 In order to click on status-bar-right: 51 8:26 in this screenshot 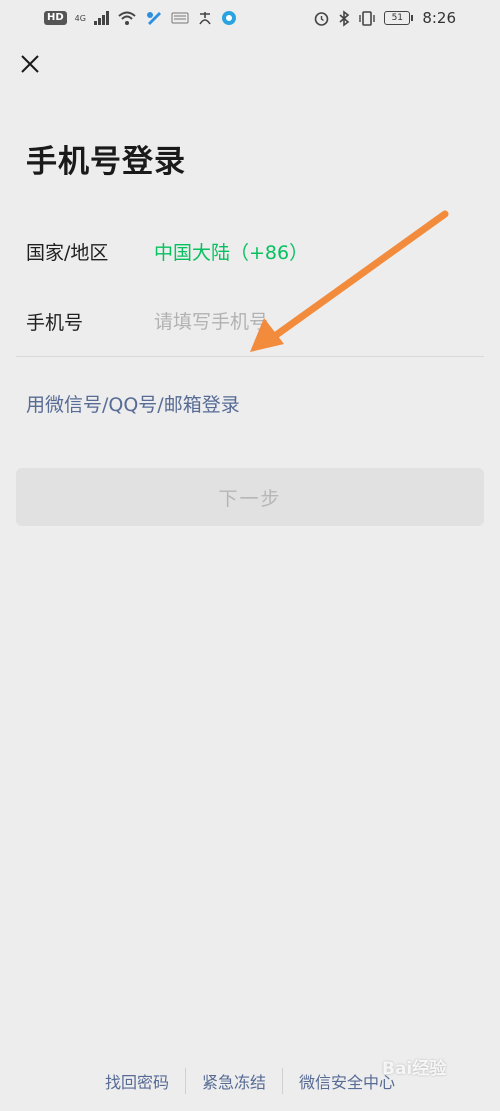, I will do `click(384, 18)`.